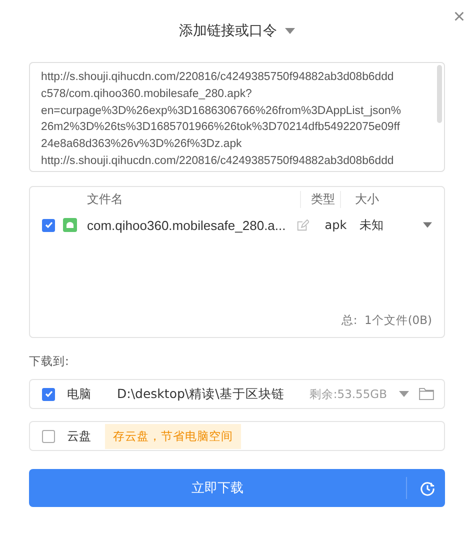 This screenshot has height=535, width=474. Describe the element at coordinates (173, 436) in the screenshot. I see `cloud-hint: 存云盘，节省电脑空间` at that location.